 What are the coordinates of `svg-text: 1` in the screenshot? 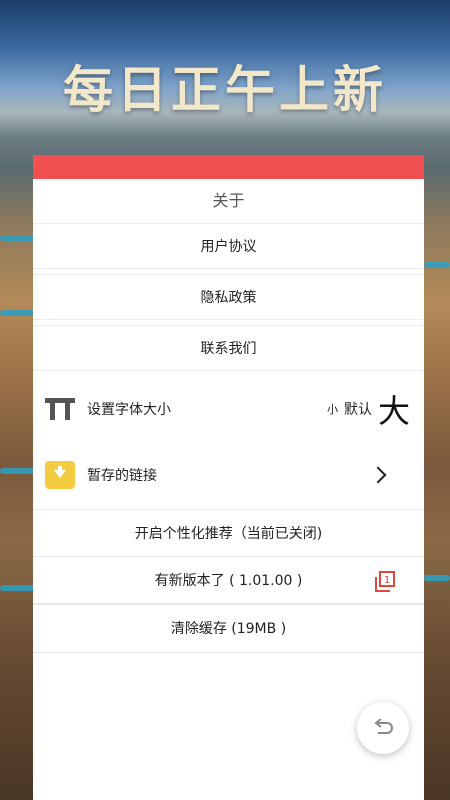 It's located at (387, 580).